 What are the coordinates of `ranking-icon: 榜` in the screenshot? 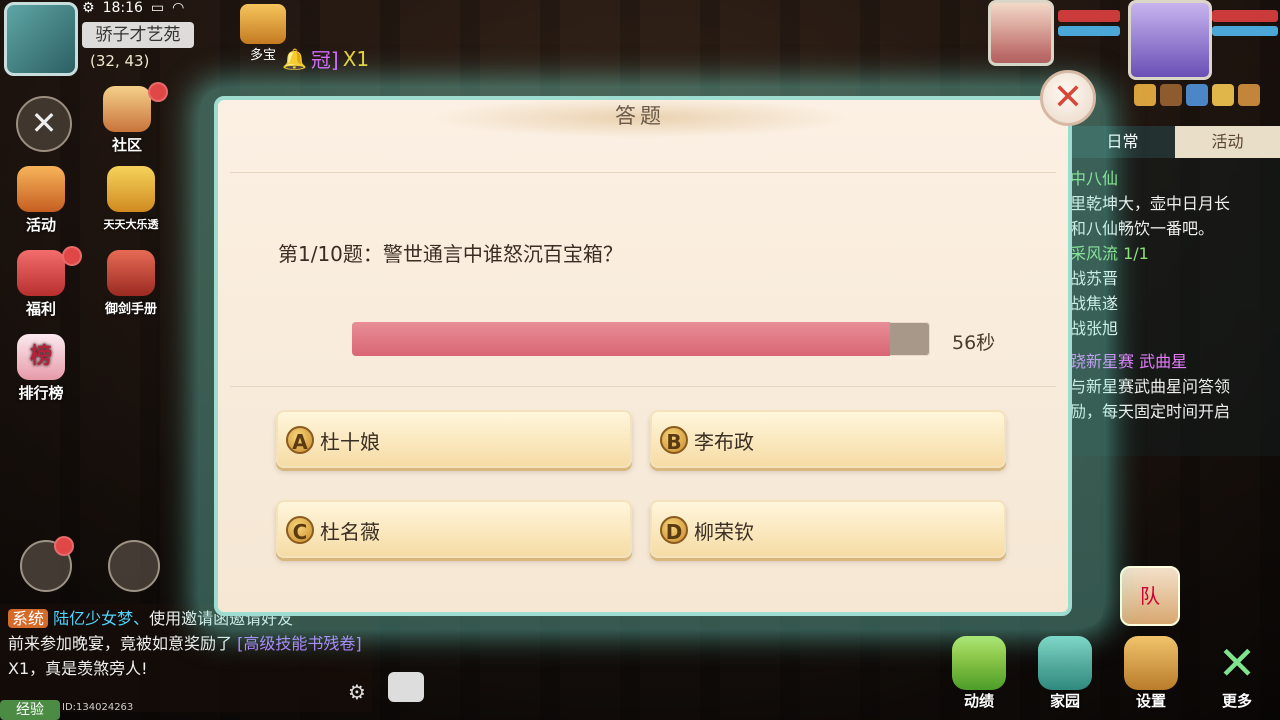 It's located at (41, 357).